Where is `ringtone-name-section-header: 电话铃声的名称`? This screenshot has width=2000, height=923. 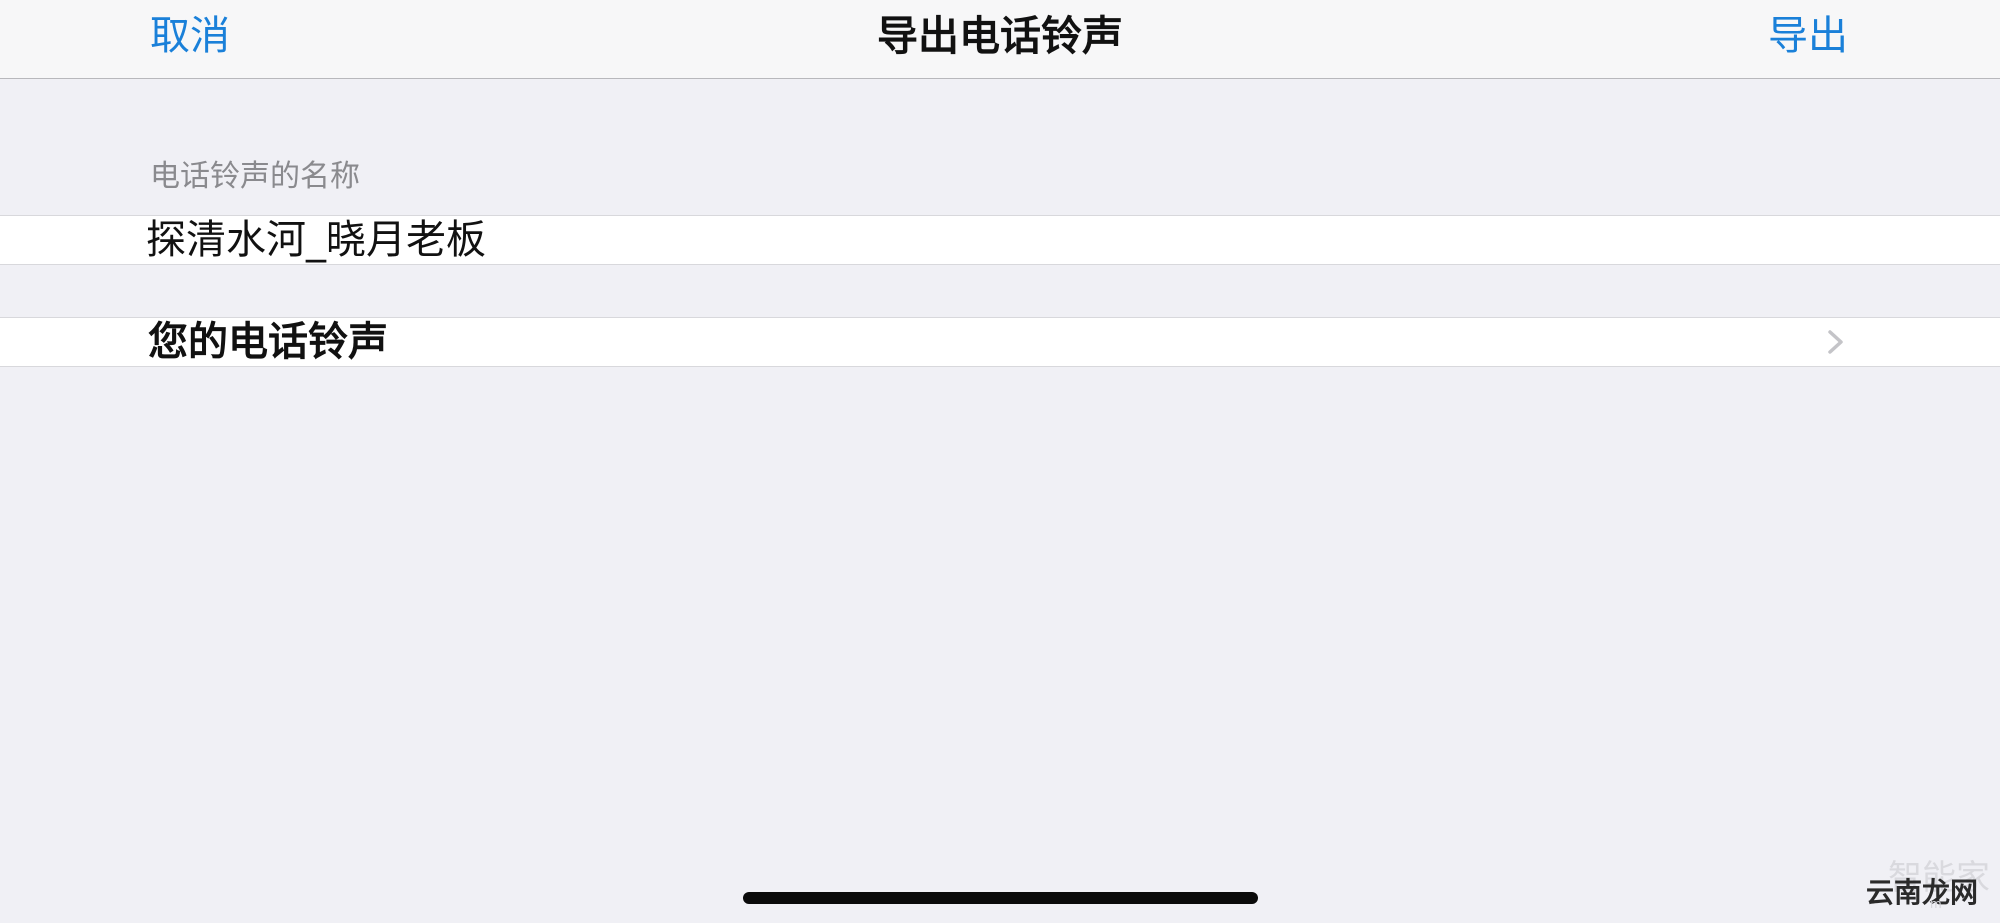 ringtone-name-section-header: 电话铃声的名称 is located at coordinates (255, 176).